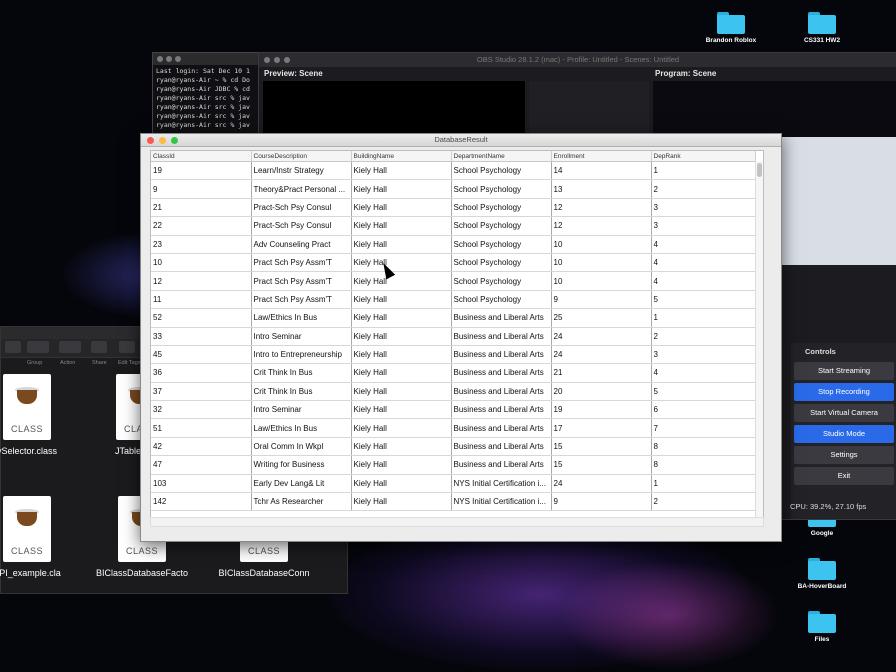 The image size is (896, 672). Describe the element at coordinates (127, 347) in the screenshot. I see `tag-icon` at that location.